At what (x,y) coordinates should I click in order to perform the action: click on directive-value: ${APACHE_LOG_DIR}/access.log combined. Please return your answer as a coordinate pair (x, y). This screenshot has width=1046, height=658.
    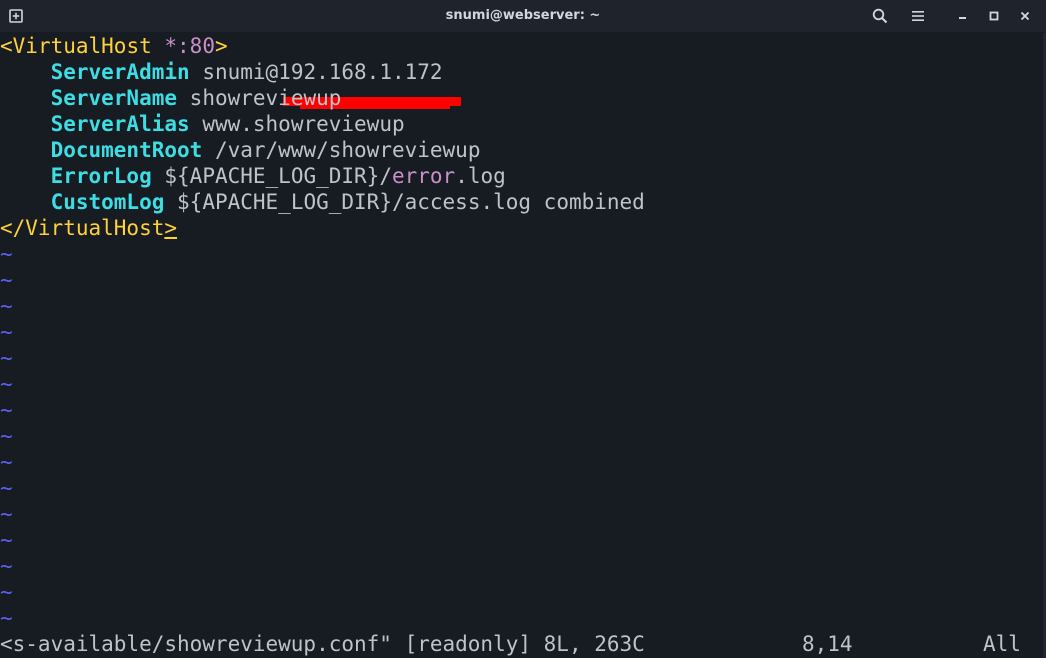
    Looking at the image, I should click on (411, 202).